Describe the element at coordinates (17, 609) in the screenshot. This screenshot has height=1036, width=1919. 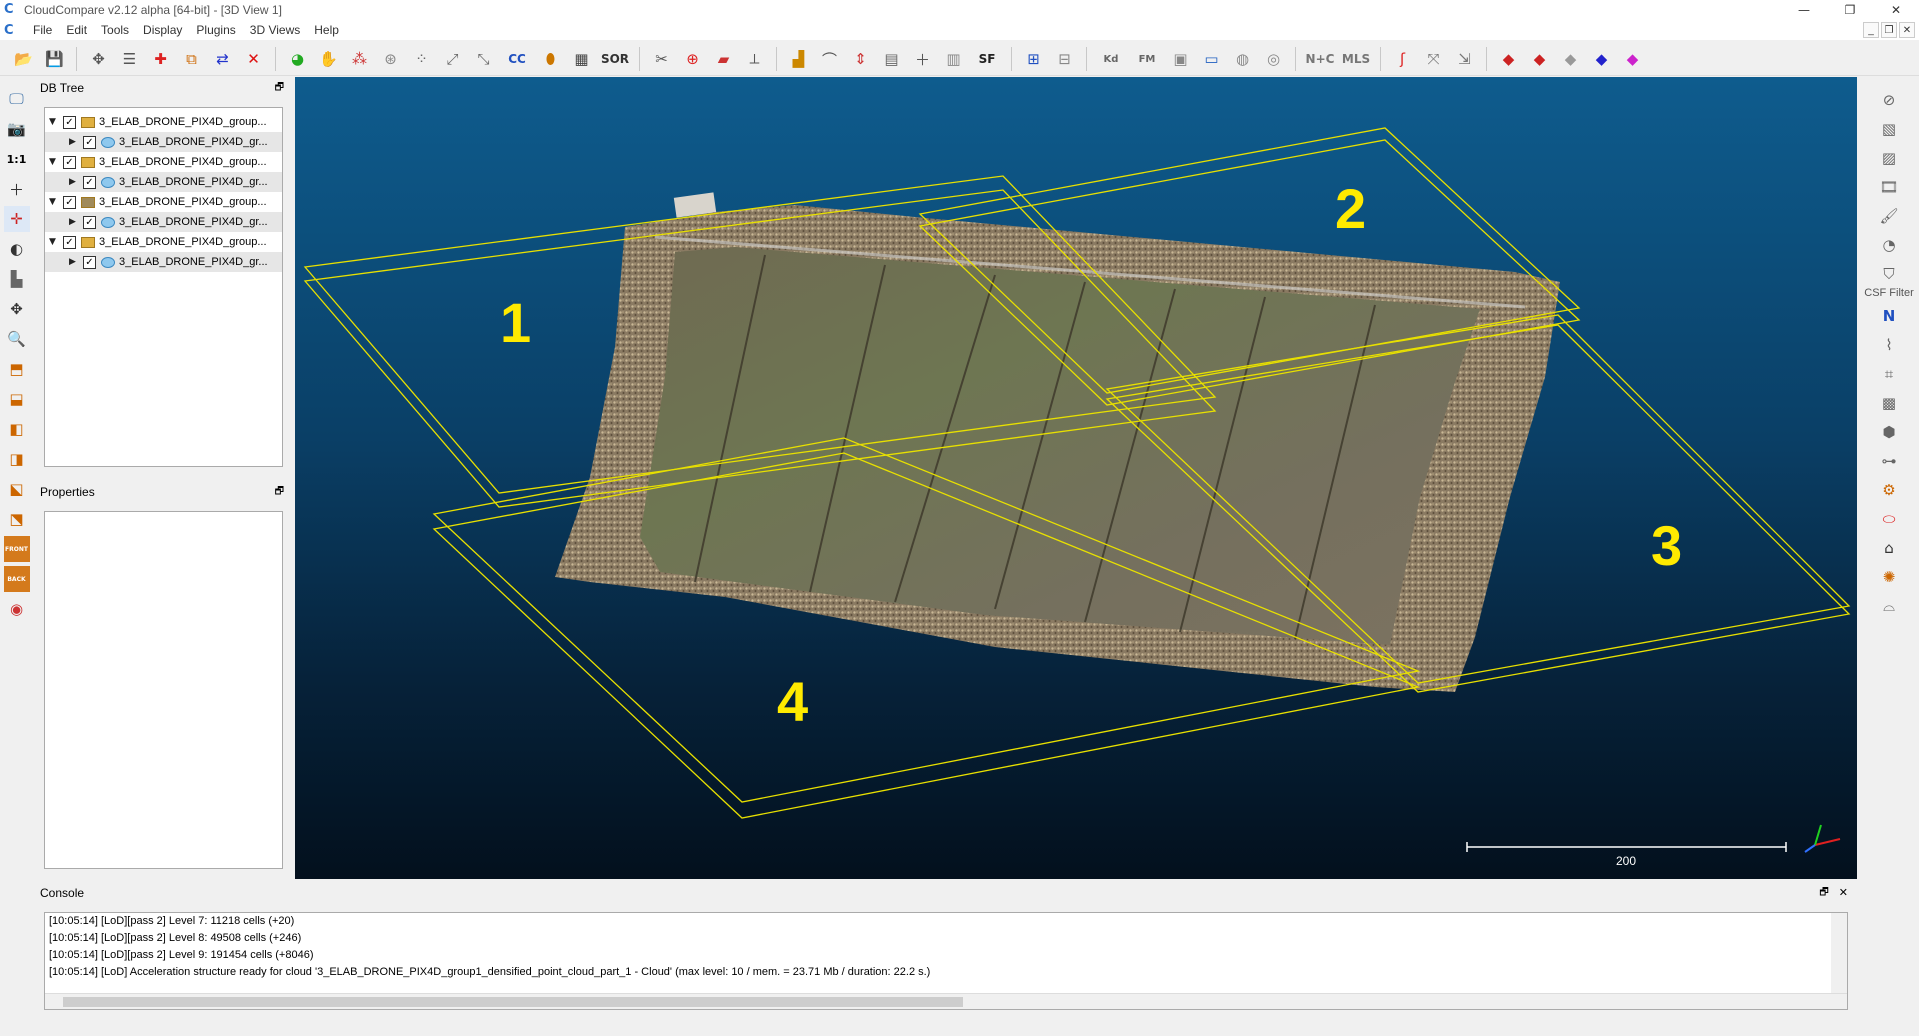
I see `stereo-icon: ◉` at that location.